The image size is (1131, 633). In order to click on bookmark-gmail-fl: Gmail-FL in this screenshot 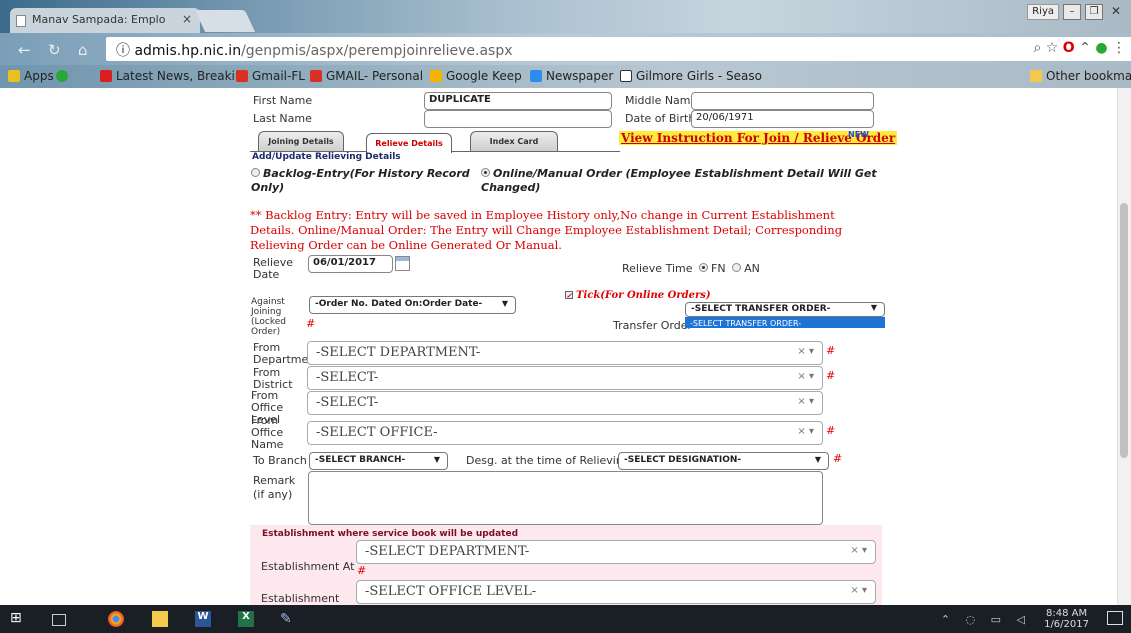, I will do `click(270, 76)`.